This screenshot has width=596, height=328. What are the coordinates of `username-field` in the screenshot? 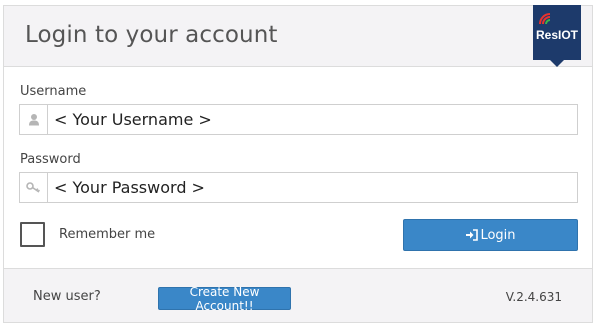 It's located at (298, 119).